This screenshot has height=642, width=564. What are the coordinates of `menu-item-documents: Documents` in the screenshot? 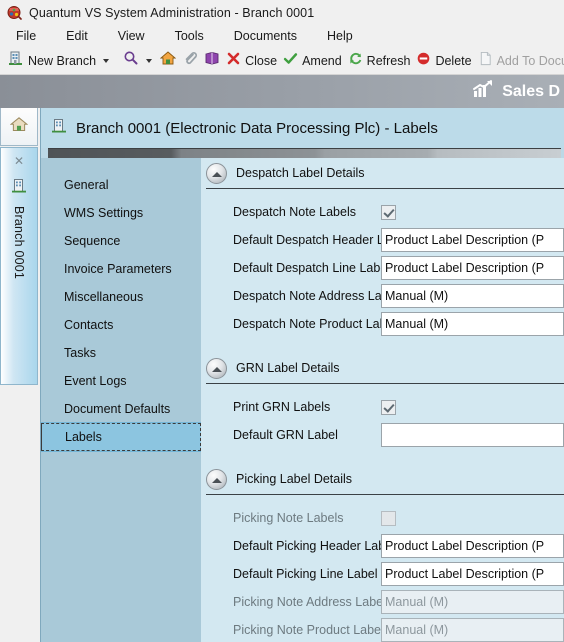 It's located at (265, 36).